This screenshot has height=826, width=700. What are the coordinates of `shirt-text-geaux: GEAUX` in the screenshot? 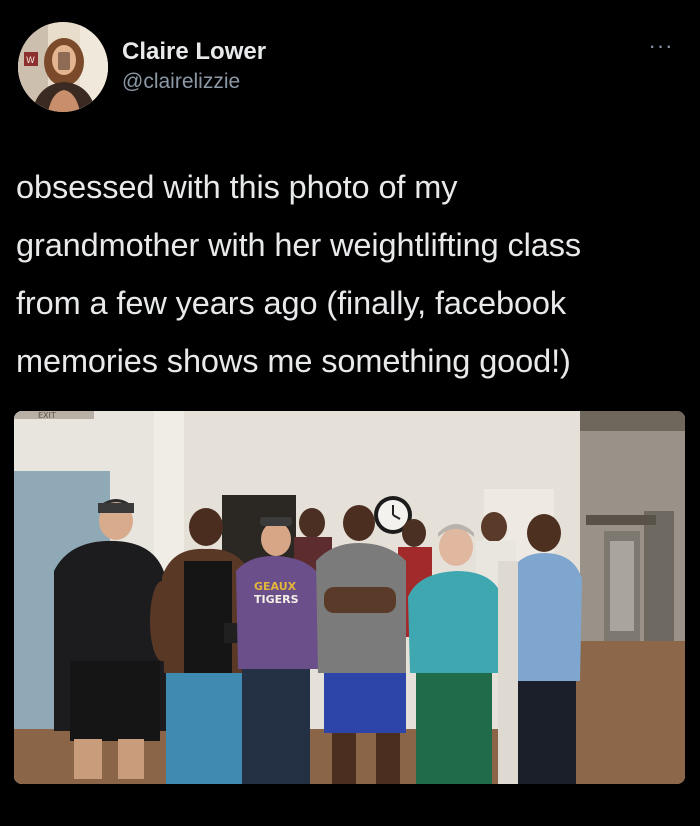 It's located at (275, 586).